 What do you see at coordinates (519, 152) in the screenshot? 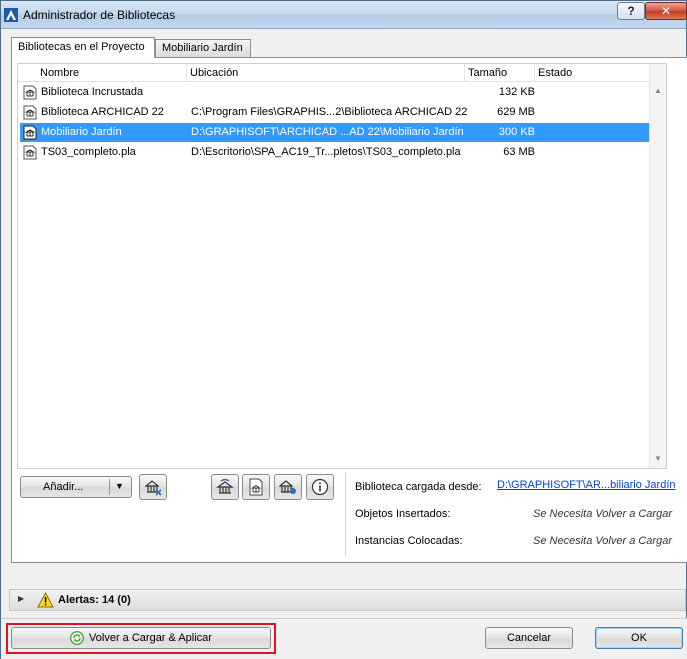
I see `row-size: 63 MB` at bounding box center [519, 152].